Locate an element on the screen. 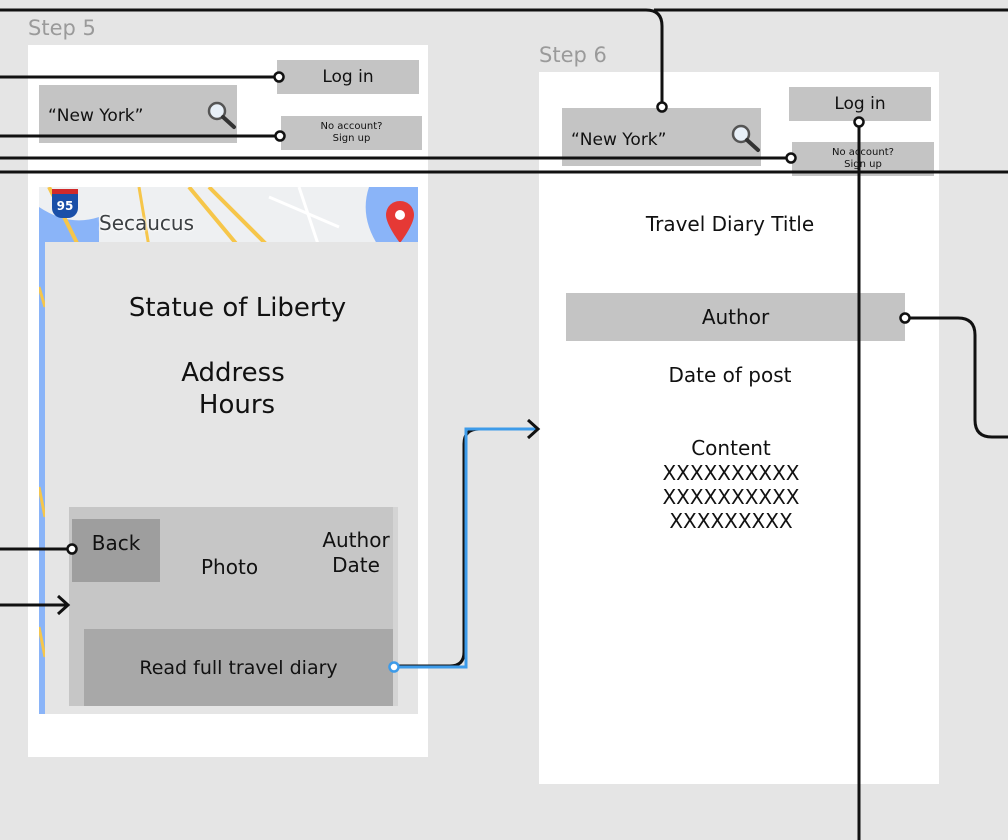  step5-label: Step 5 is located at coordinates (62, 28).